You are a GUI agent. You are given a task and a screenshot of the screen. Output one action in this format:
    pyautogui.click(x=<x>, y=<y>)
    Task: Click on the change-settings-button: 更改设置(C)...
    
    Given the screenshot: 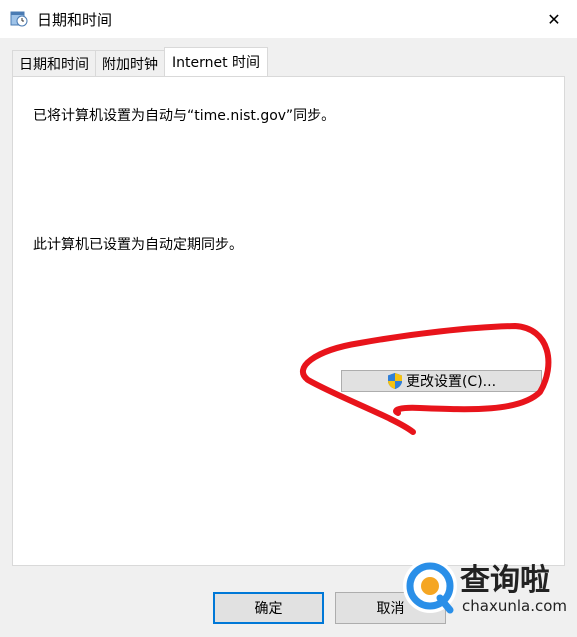 What is the action you would take?
    pyautogui.click(x=441, y=381)
    